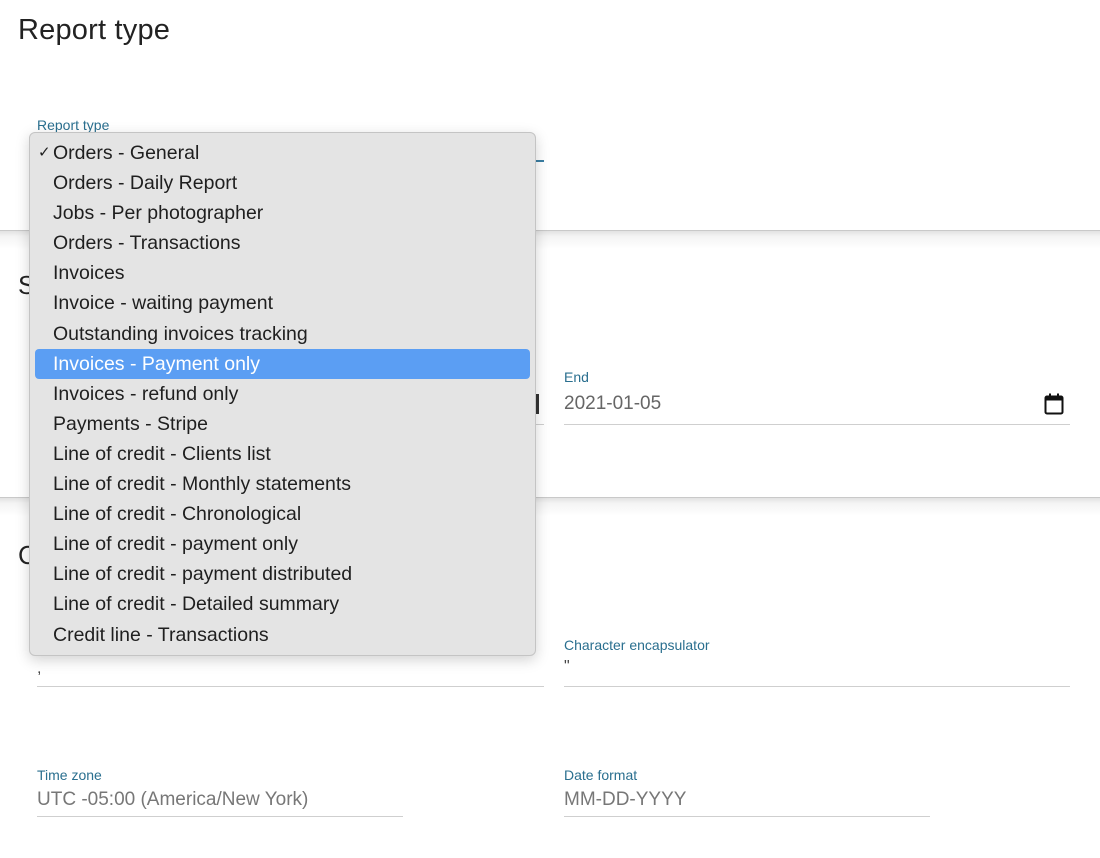  Describe the element at coordinates (282, 153) in the screenshot. I see `dropdown-option: ✓ Orders - General` at that location.